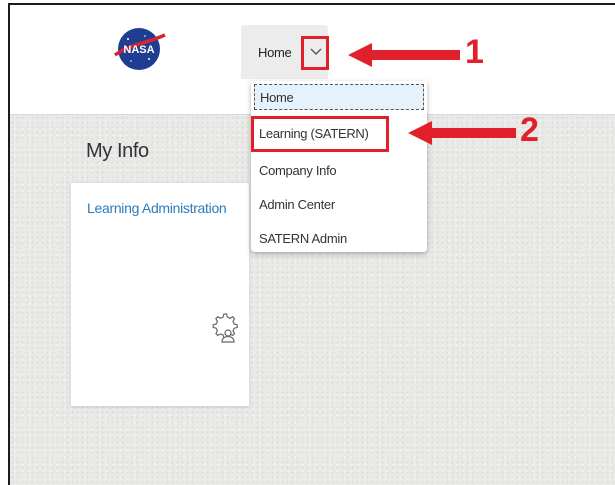 The width and height of the screenshot is (615, 485). What do you see at coordinates (162, 208) in the screenshot?
I see `tile-title: Learning Administration` at bounding box center [162, 208].